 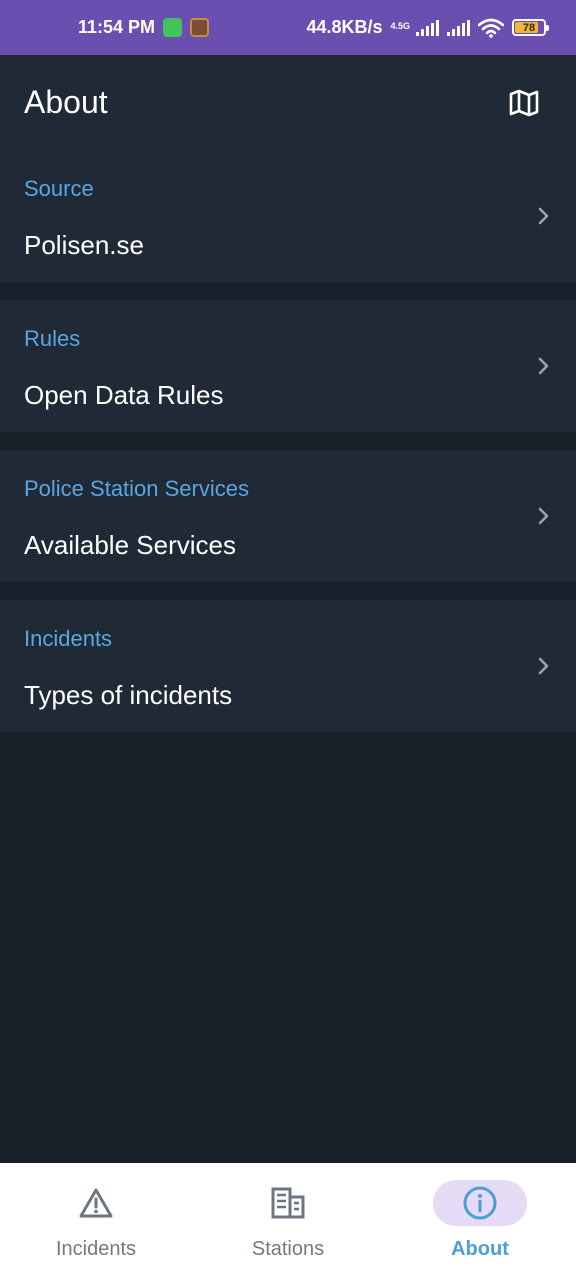 I want to click on warning-icon, so click(x=96, y=1203).